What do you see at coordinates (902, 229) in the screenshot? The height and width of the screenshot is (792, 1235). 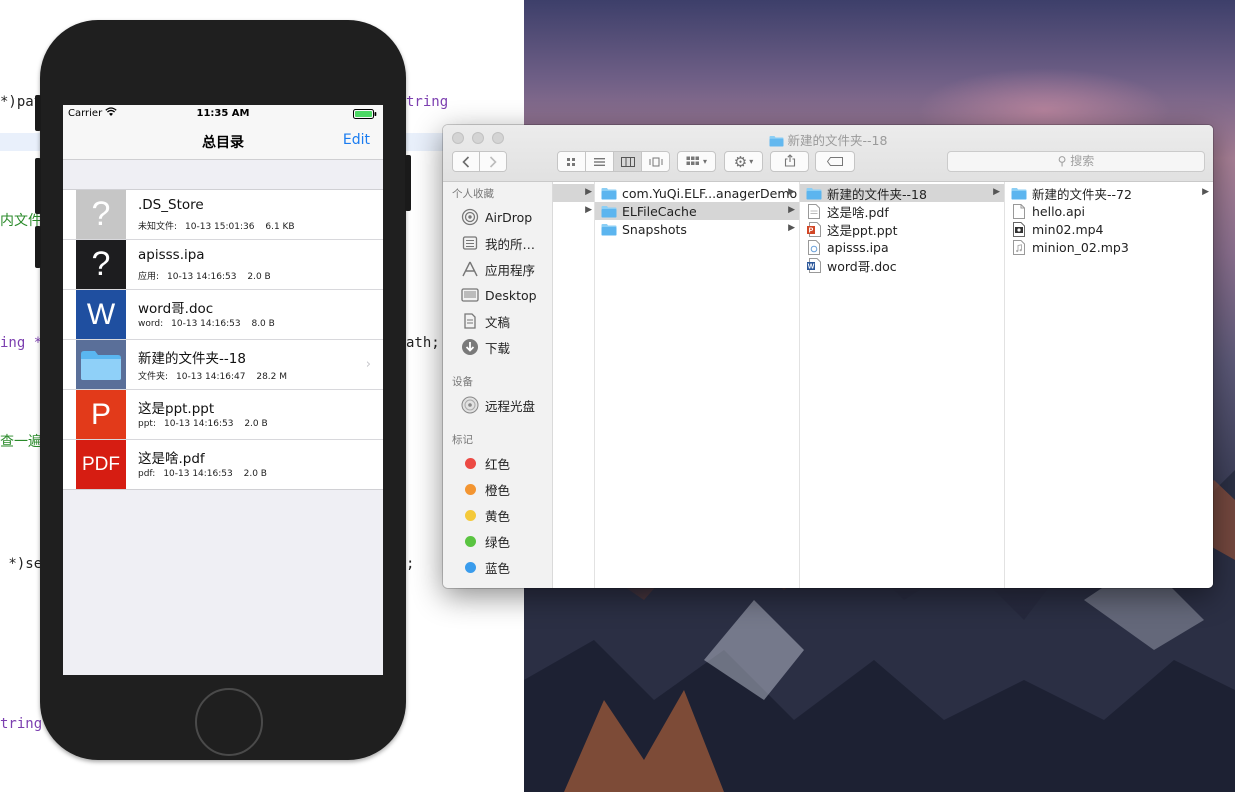 I see `column-item: P 这是ppt.ppt` at bounding box center [902, 229].